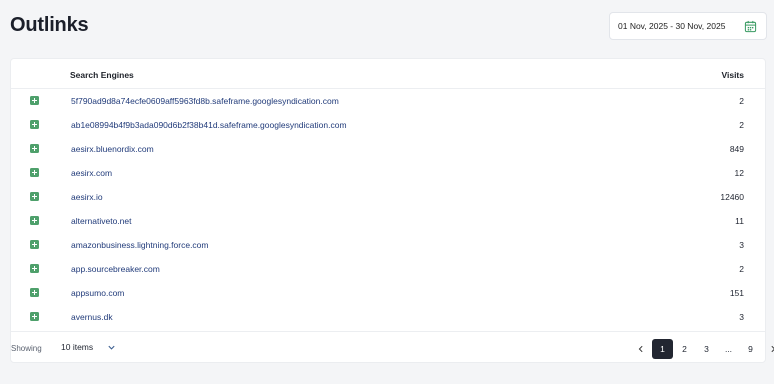  I want to click on page-button-9: 9, so click(750, 349).